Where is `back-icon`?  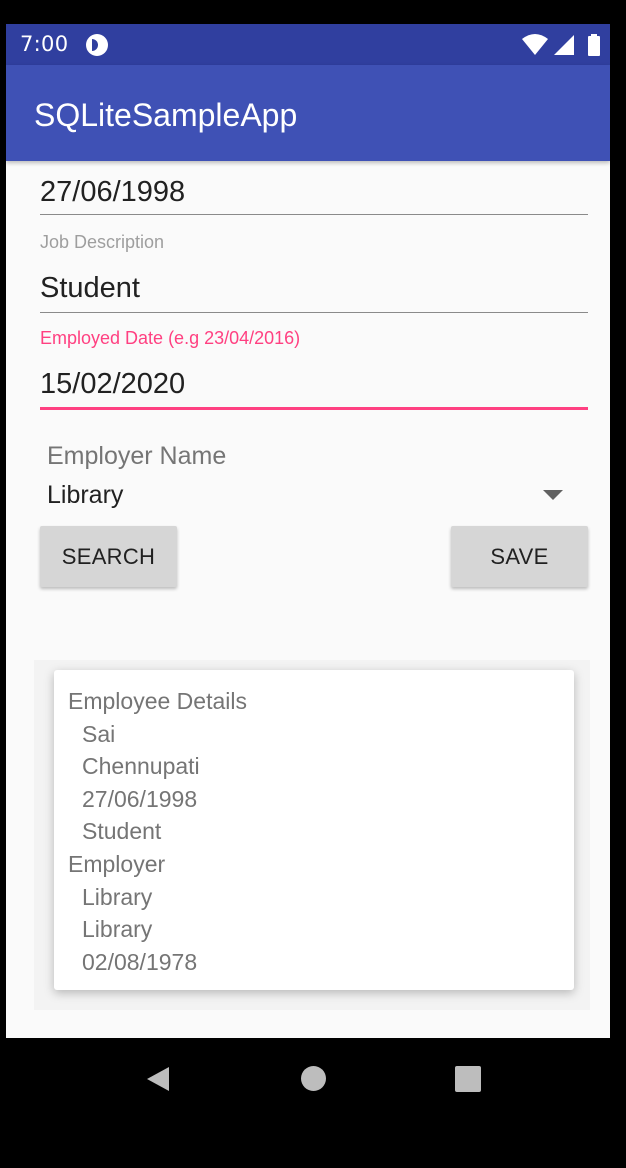 back-icon is located at coordinates (158, 1079).